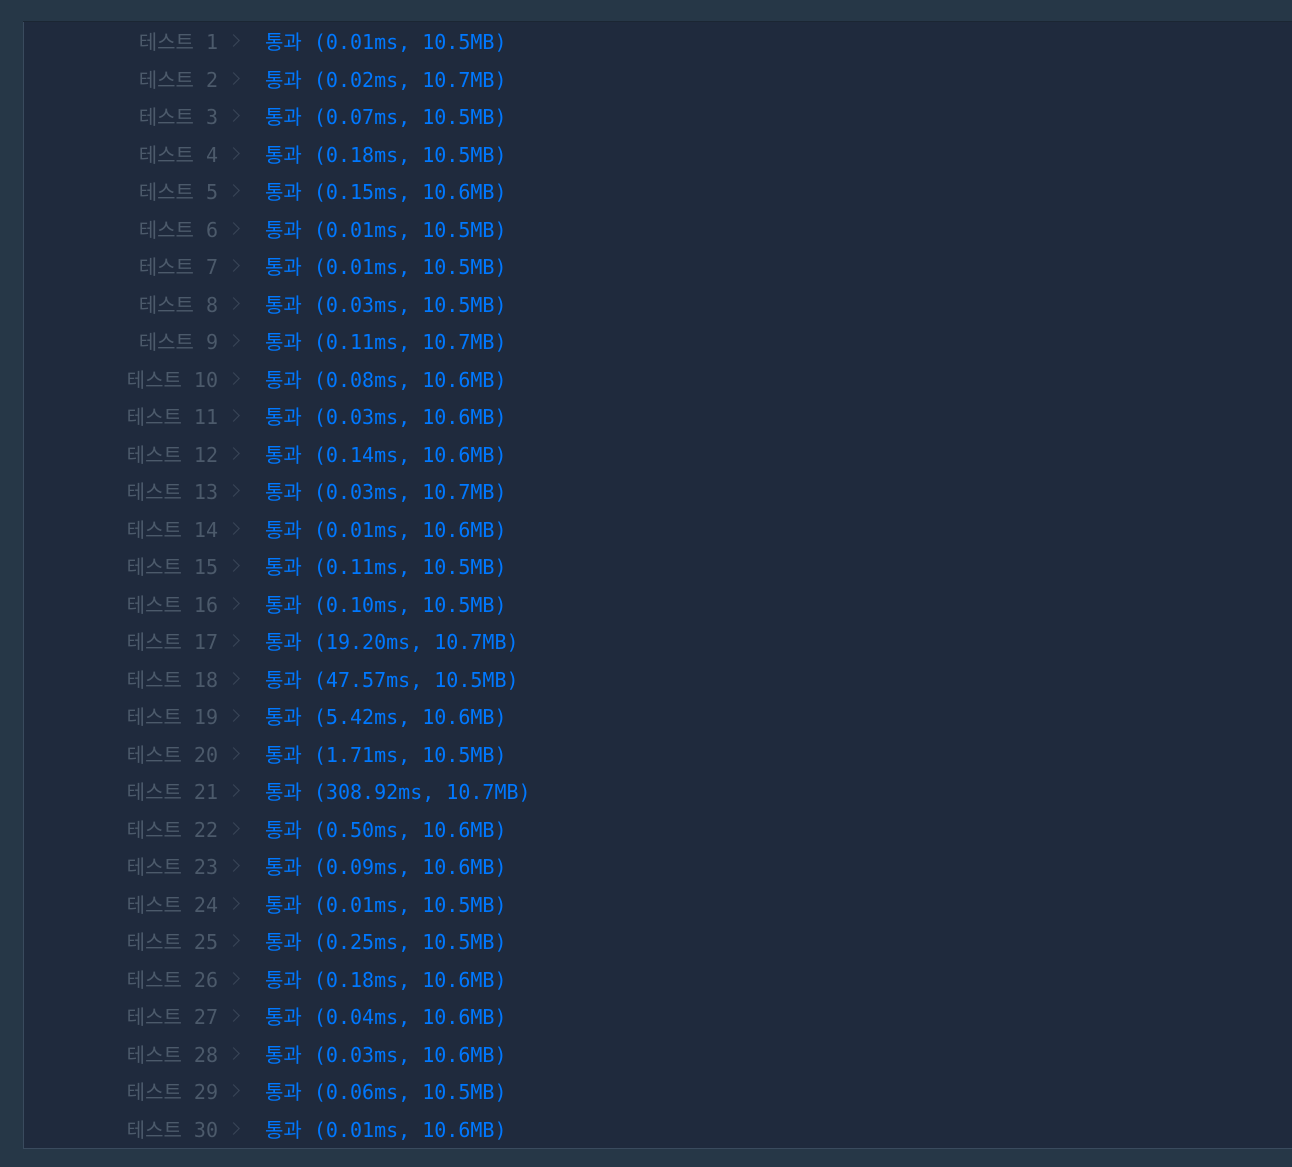 Image resolution: width=1292 pixels, height=1167 pixels. What do you see at coordinates (658, 530) in the screenshot?
I see `test-result-row: 테스트 14 통과 (0.01ms, 10.6MB)` at bounding box center [658, 530].